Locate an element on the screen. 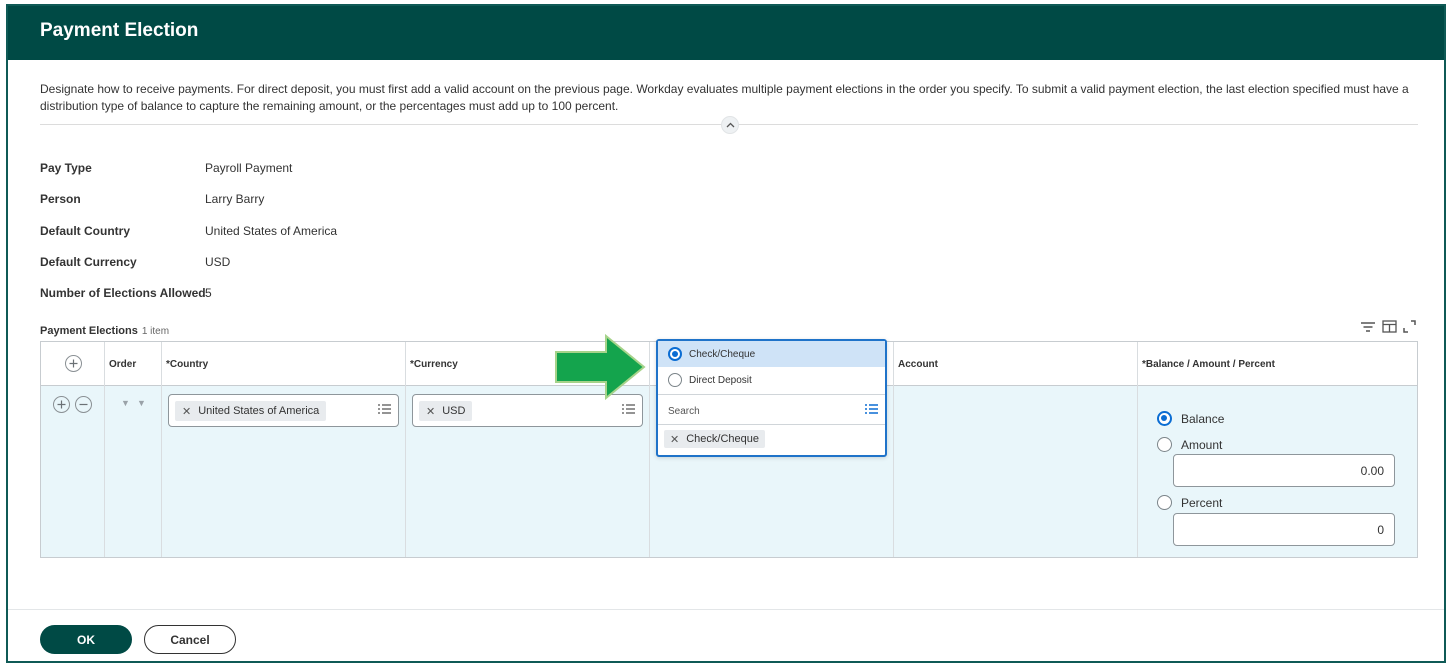 The height and width of the screenshot is (669, 1452). ok-button: OK is located at coordinates (86, 639).